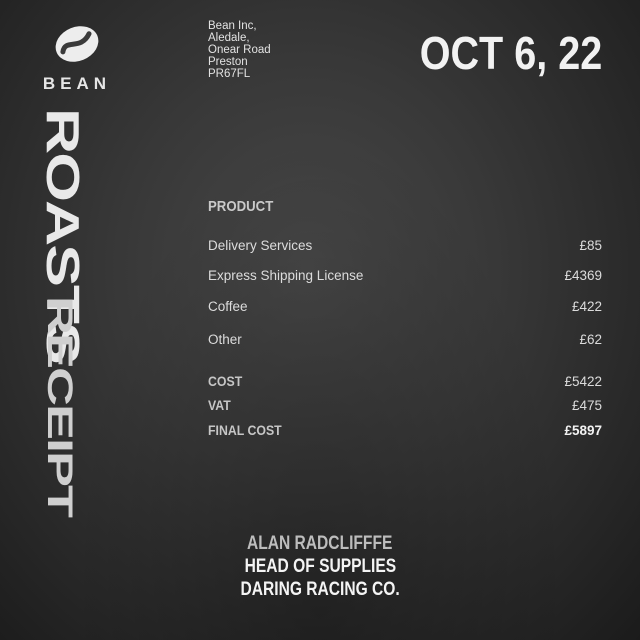  What do you see at coordinates (405, 275) in the screenshot?
I see `line-item: Express Shipping License £4369` at bounding box center [405, 275].